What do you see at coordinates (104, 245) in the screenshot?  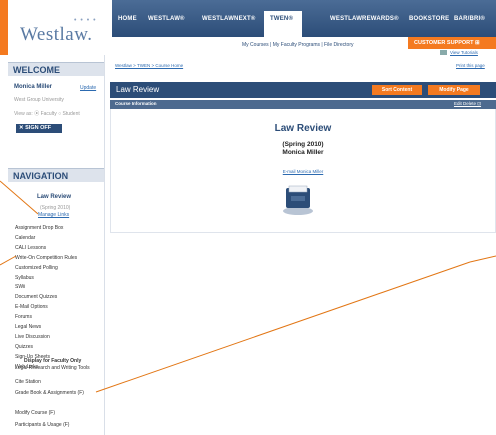 I see `column-divider` at bounding box center [104, 245].